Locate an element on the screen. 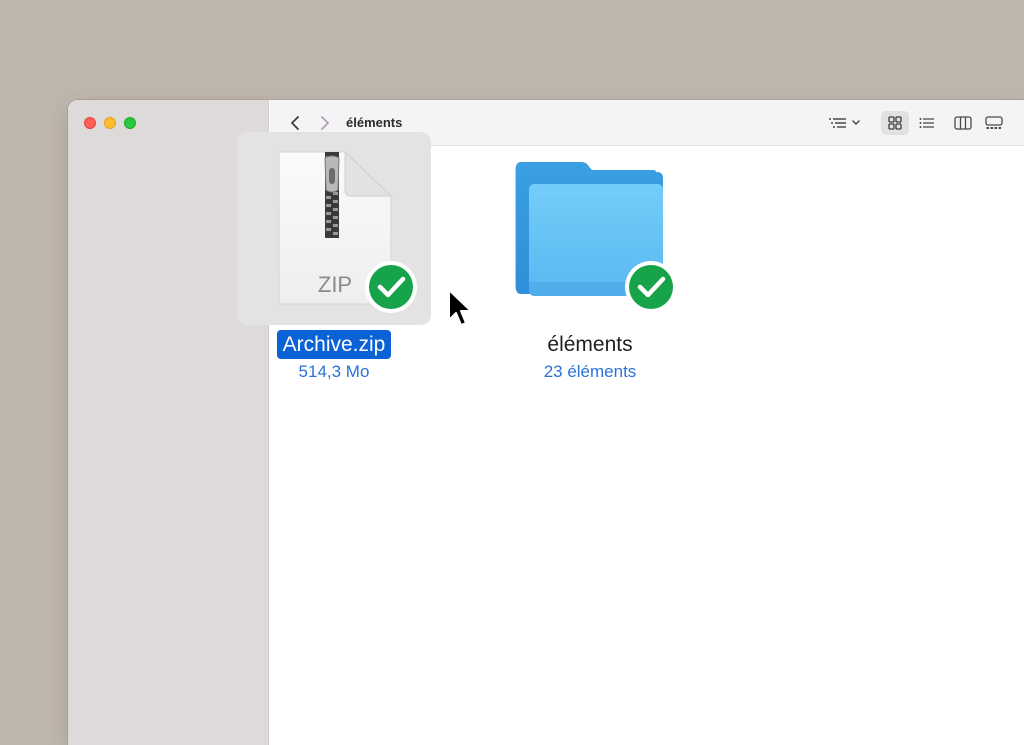 Image resolution: width=1024 pixels, height=745 pixels. minimize-button is located at coordinates (110, 123).